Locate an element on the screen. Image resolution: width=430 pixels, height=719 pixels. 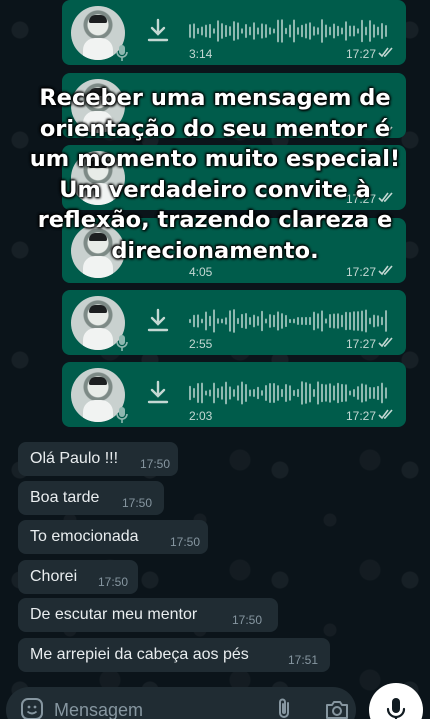
camera-icon is located at coordinates (337, 709).